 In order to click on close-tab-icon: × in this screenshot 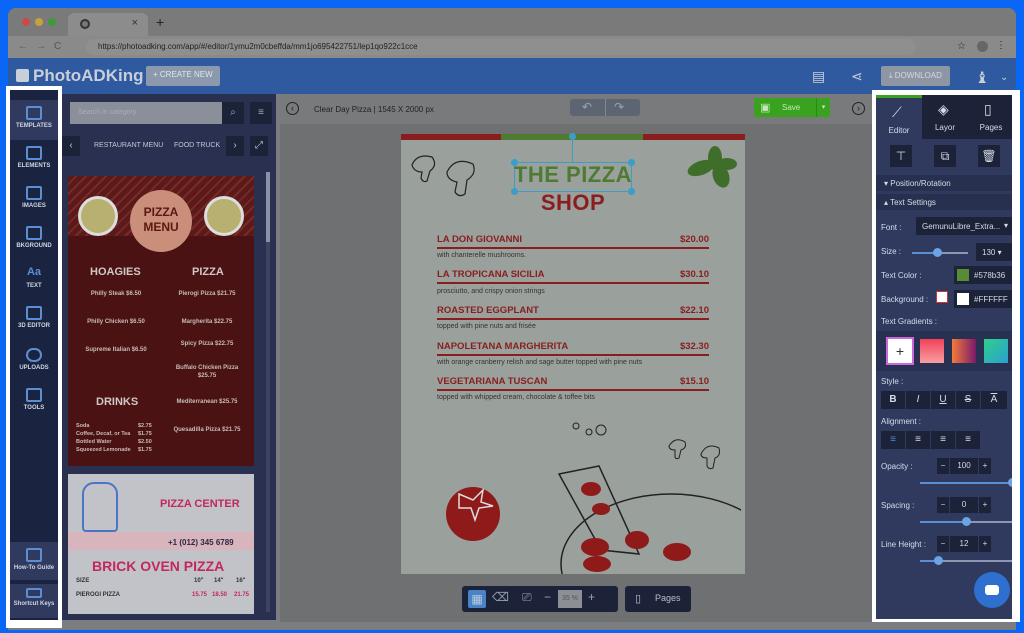, I will do `click(135, 23)`.